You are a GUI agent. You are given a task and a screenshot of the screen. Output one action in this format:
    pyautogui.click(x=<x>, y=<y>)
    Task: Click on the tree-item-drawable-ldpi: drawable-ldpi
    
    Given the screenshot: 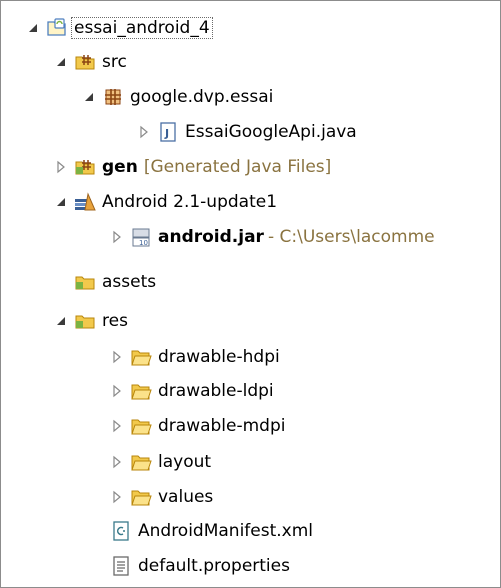 What is the action you would take?
    pyautogui.click(x=192, y=391)
    